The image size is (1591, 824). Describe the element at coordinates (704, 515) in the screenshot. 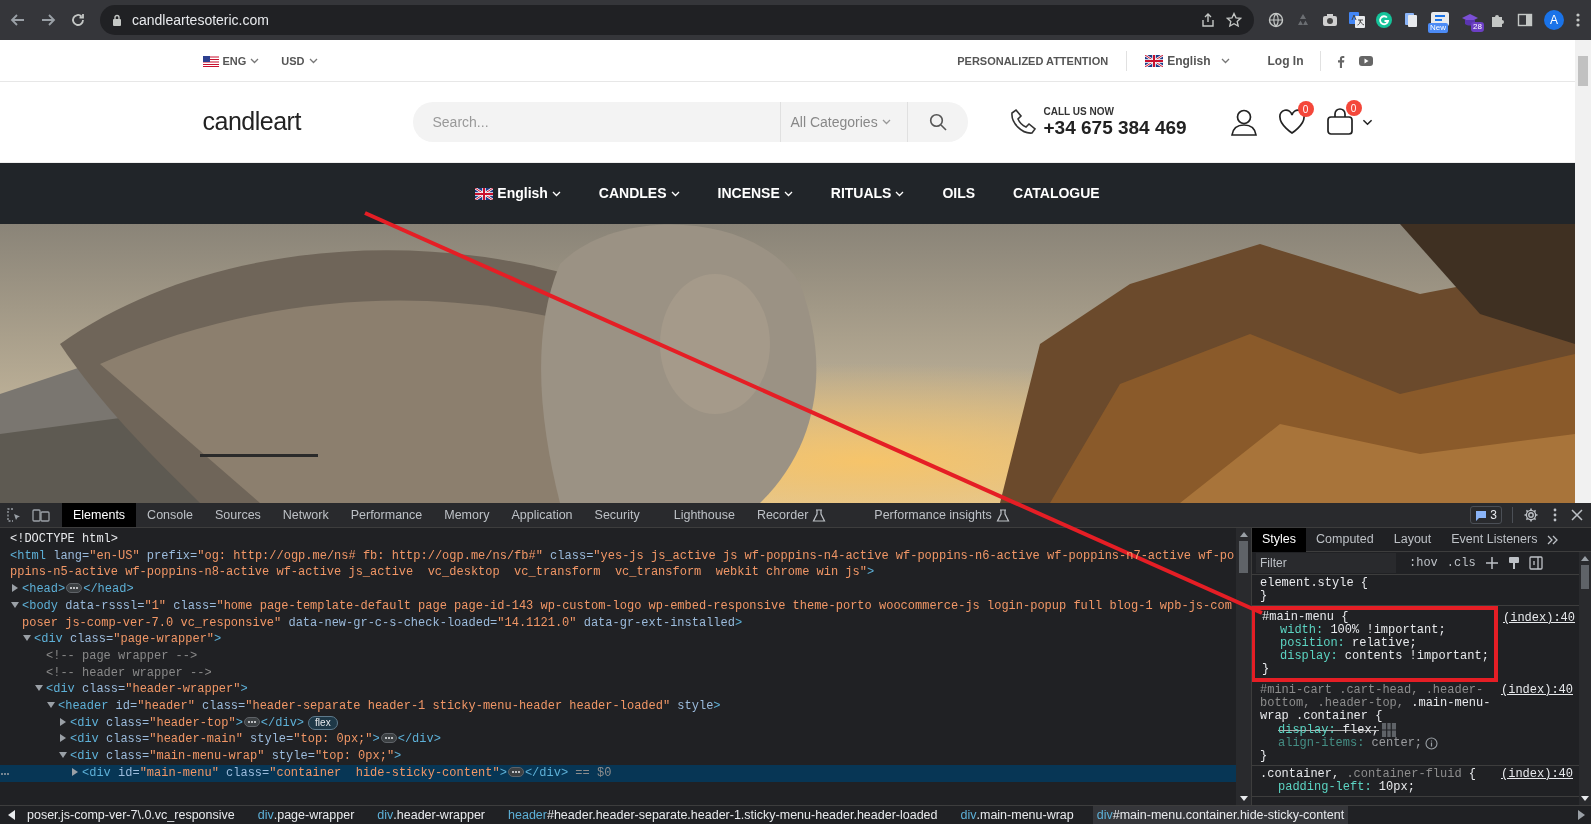

I see `devtools-tab: Lighthouse` at that location.